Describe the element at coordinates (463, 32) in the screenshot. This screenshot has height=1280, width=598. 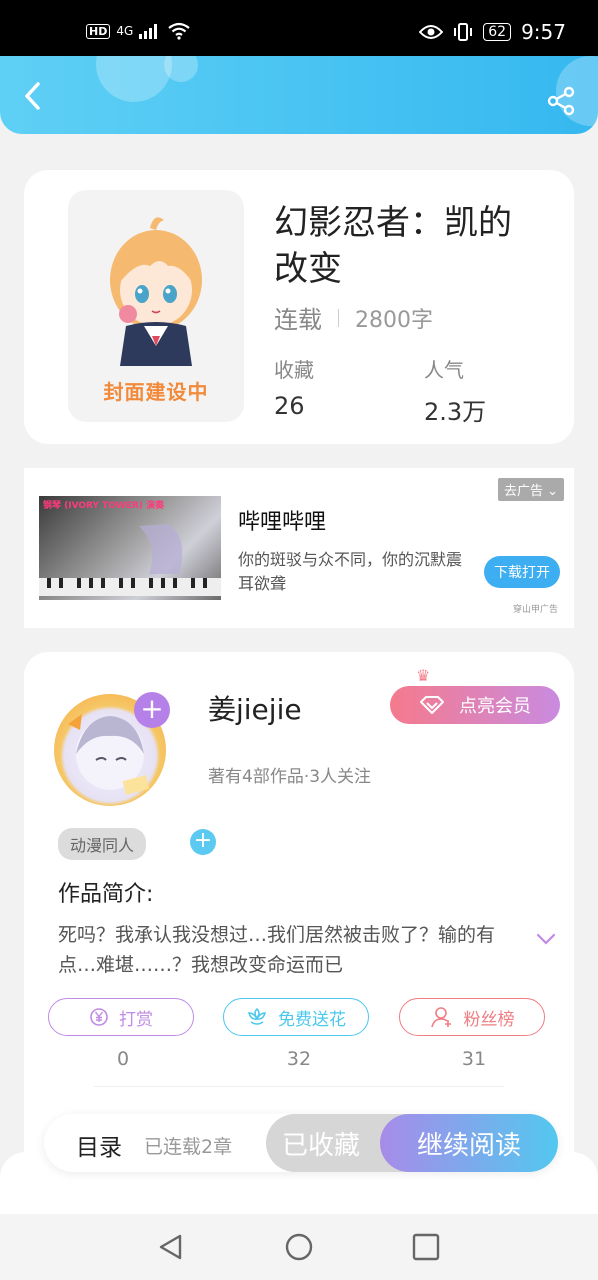
I see `vibrate-icon` at that location.